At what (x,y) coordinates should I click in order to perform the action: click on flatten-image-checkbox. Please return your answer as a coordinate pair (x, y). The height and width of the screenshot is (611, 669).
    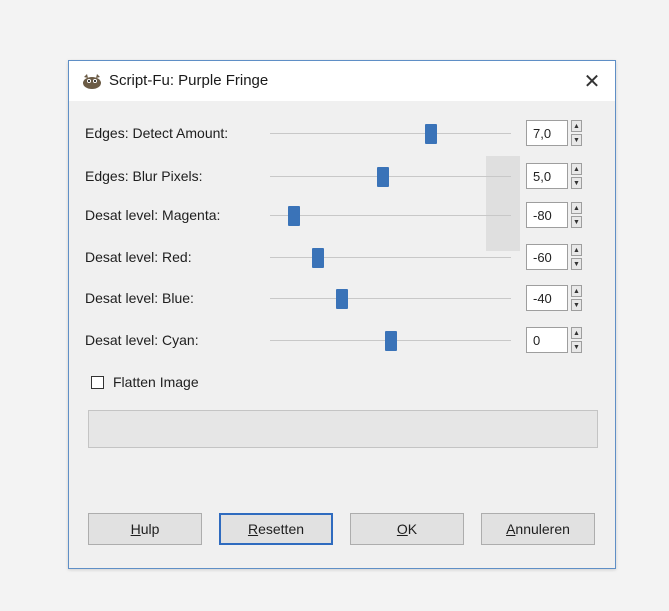
    Looking at the image, I should click on (97, 382).